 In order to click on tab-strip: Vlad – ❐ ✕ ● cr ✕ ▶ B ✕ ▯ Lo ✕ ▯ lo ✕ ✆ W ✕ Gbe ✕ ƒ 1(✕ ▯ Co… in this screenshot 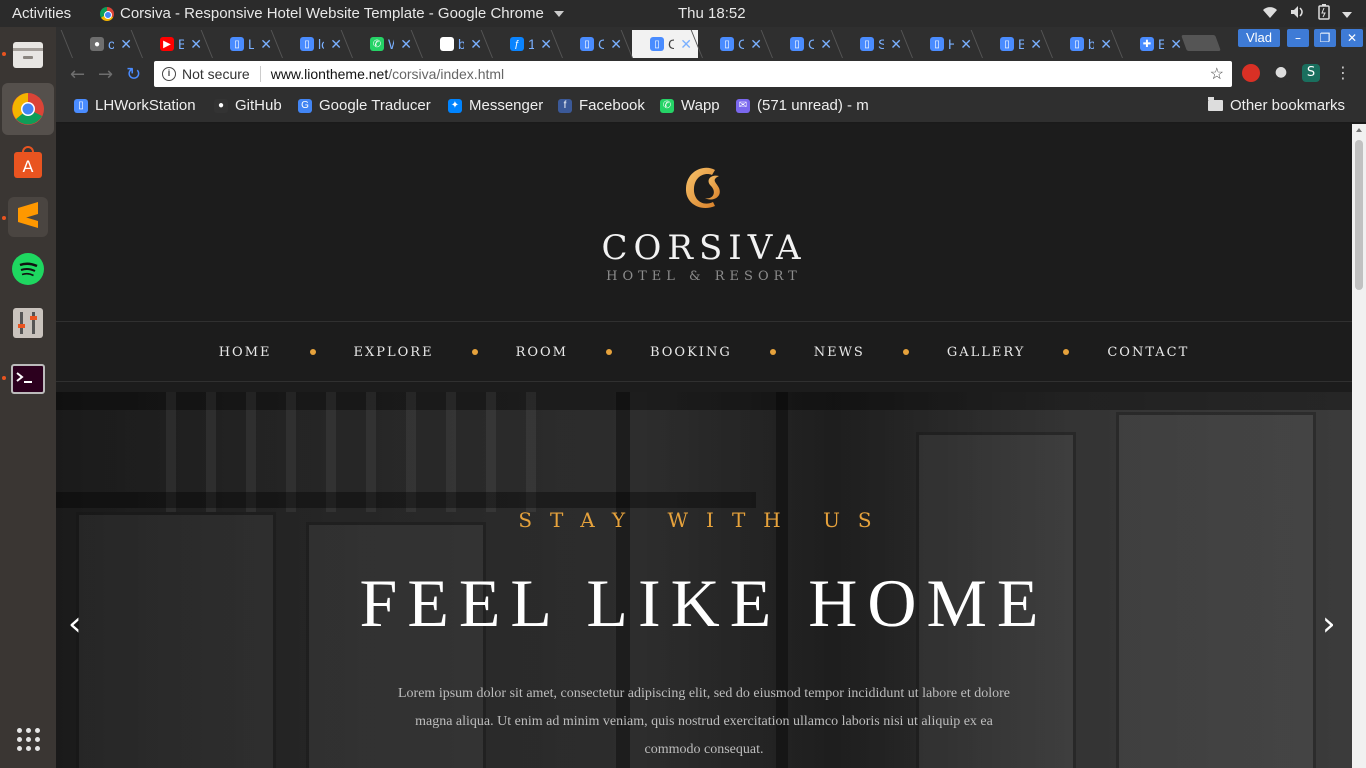, I will do `click(711, 42)`.